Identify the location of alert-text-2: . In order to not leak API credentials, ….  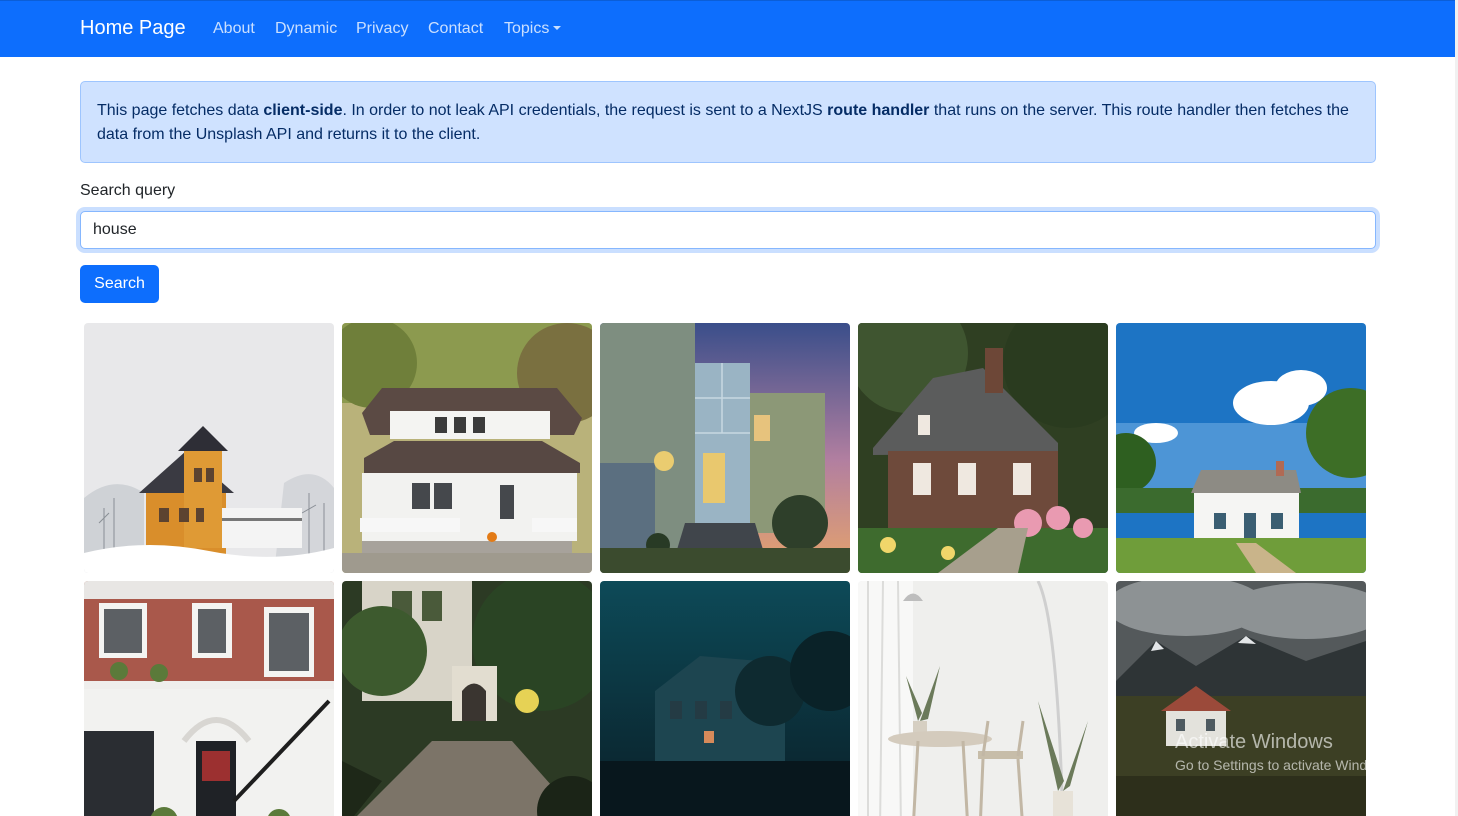
(585, 110).